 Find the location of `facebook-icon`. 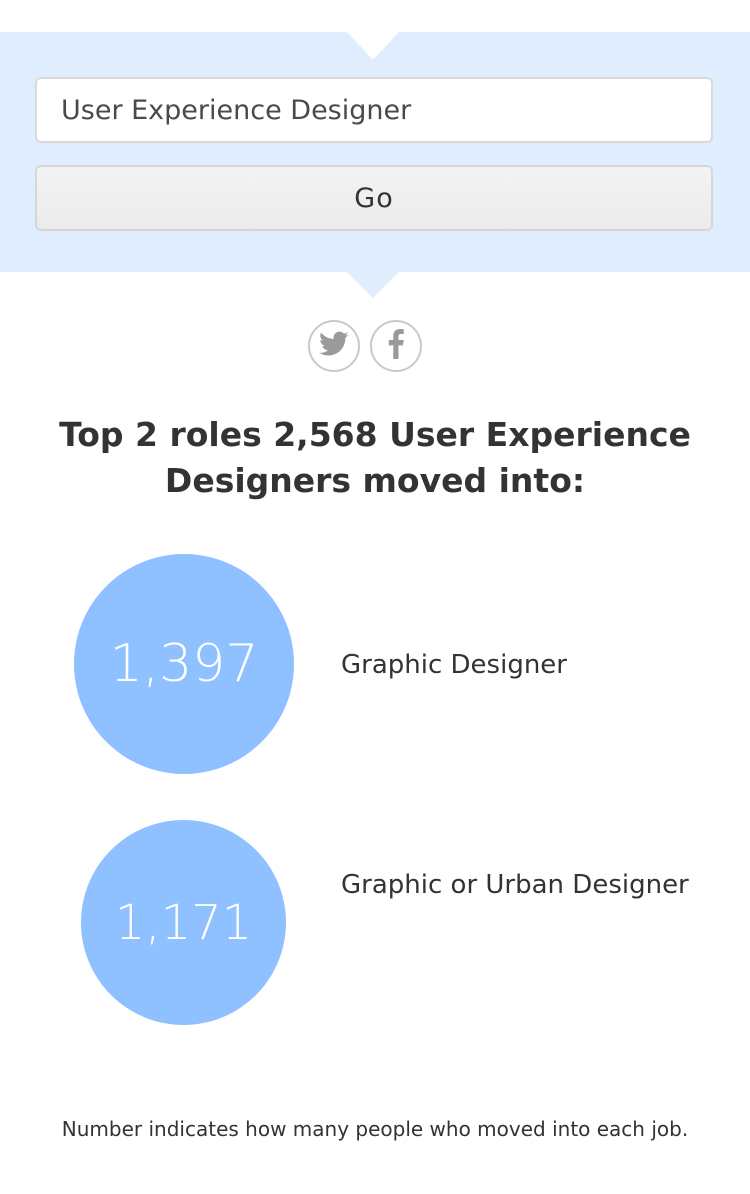

facebook-icon is located at coordinates (396, 346).